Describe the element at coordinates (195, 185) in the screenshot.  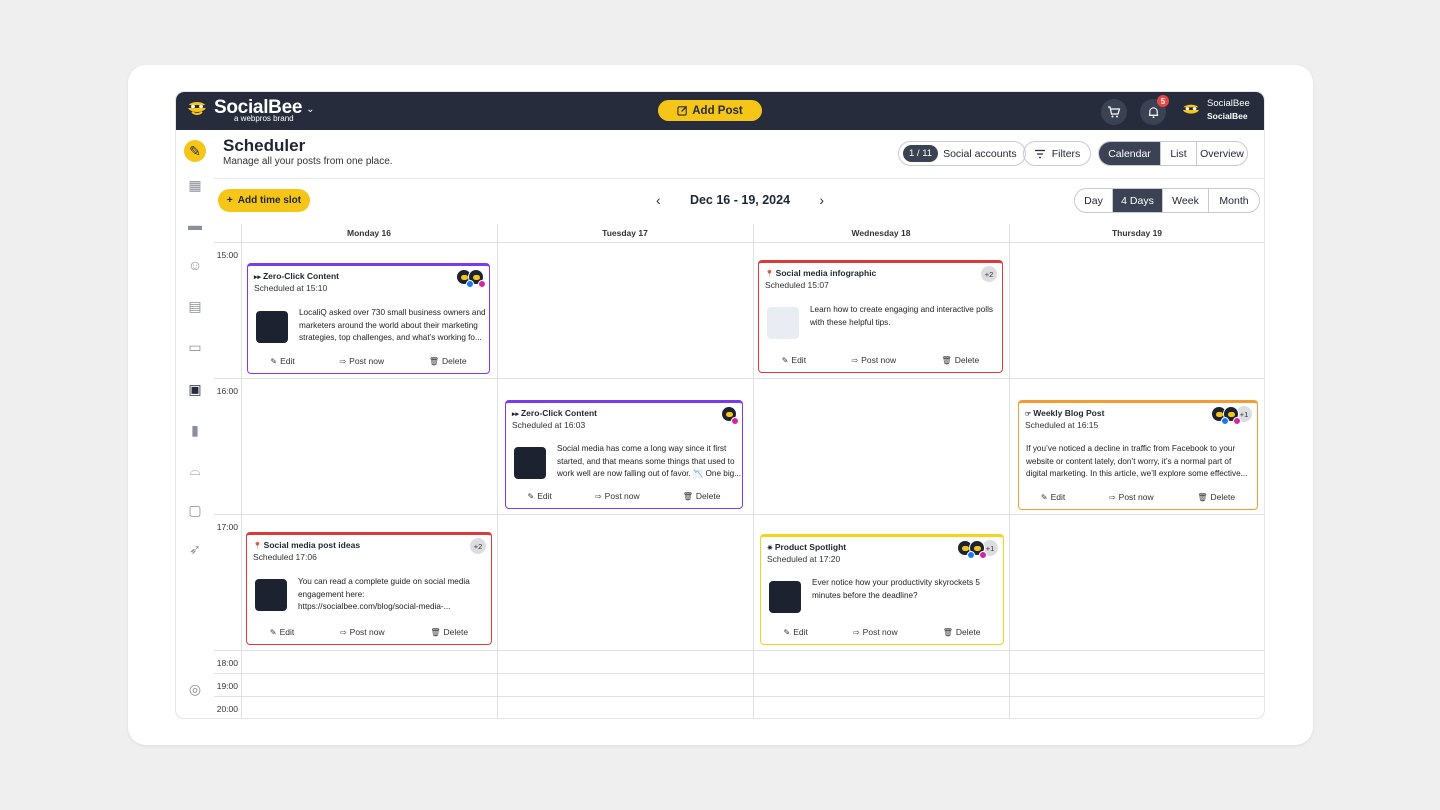
I see `dashboard-icon: ▦` at that location.